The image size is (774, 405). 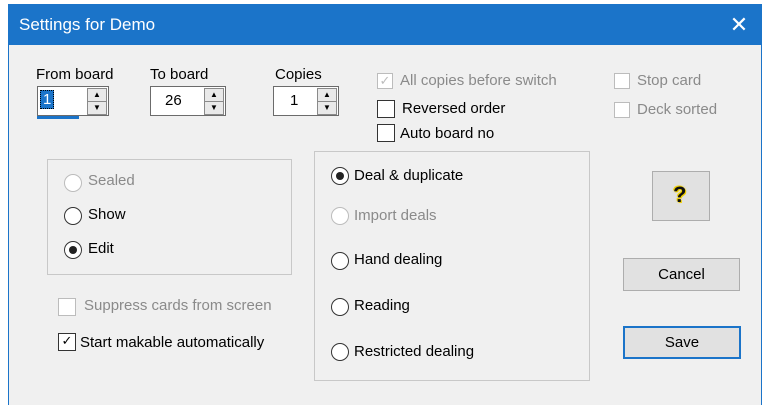 What do you see at coordinates (107, 214) in the screenshot?
I see `show-label: Show` at bounding box center [107, 214].